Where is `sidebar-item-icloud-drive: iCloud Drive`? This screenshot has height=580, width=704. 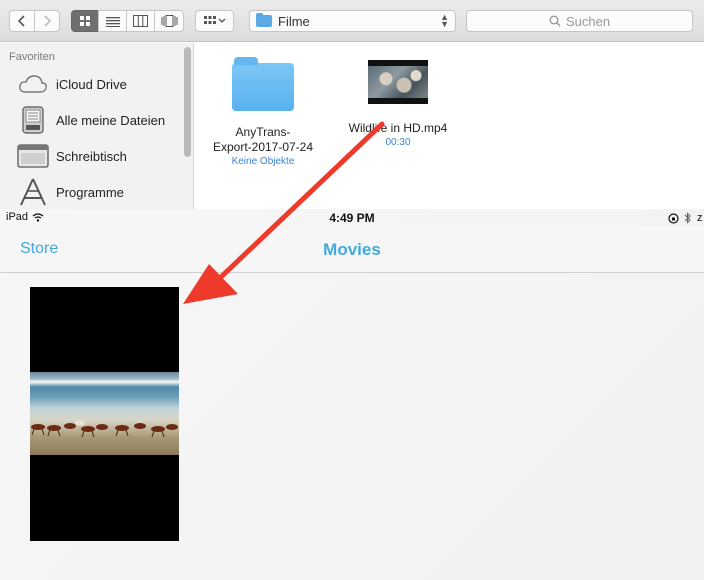
sidebar-item-icloud-drive: iCloud Drive is located at coordinates (101, 84).